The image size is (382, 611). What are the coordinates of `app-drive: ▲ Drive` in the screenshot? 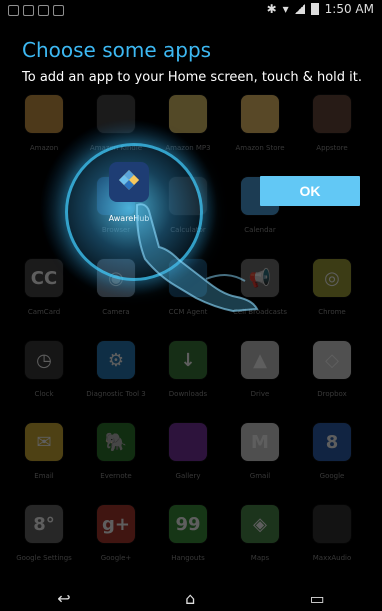 It's located at (260, 369).